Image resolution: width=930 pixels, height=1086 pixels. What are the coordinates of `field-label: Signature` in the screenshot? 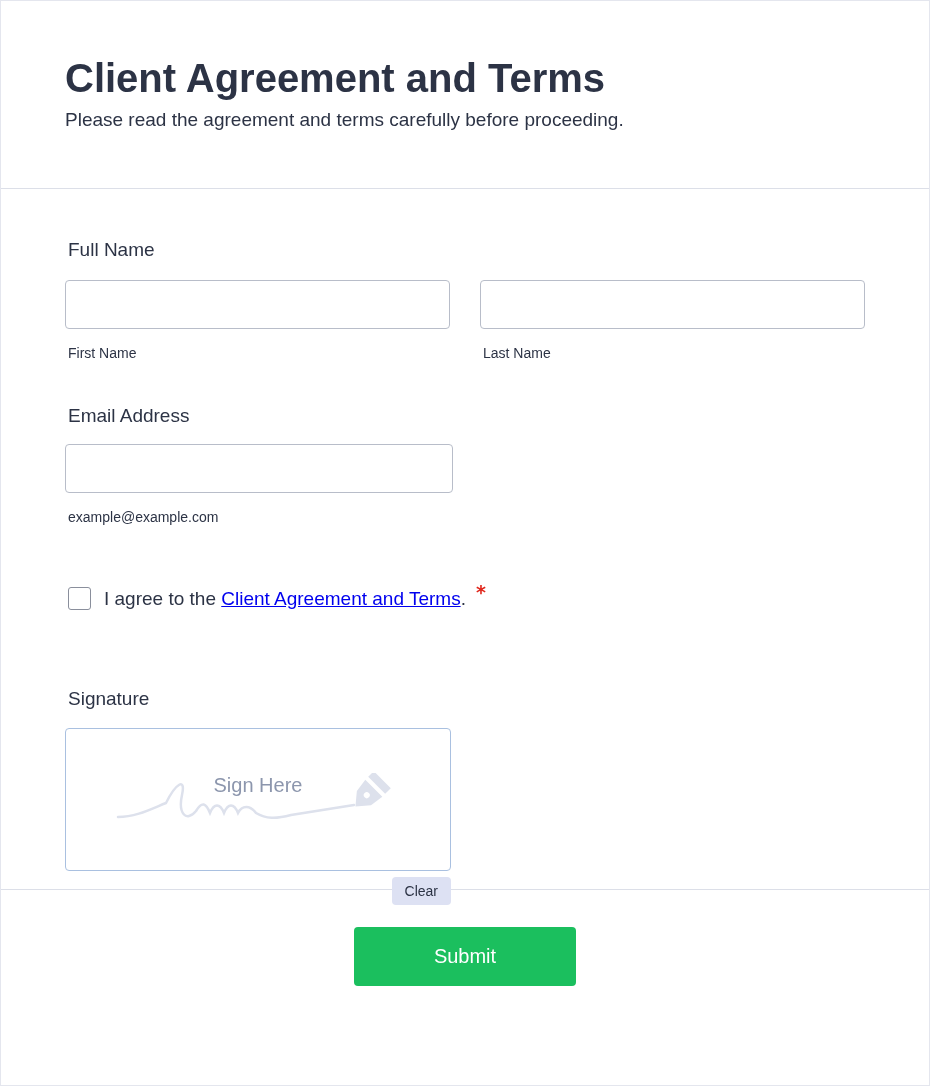 It's located at (109, 699).